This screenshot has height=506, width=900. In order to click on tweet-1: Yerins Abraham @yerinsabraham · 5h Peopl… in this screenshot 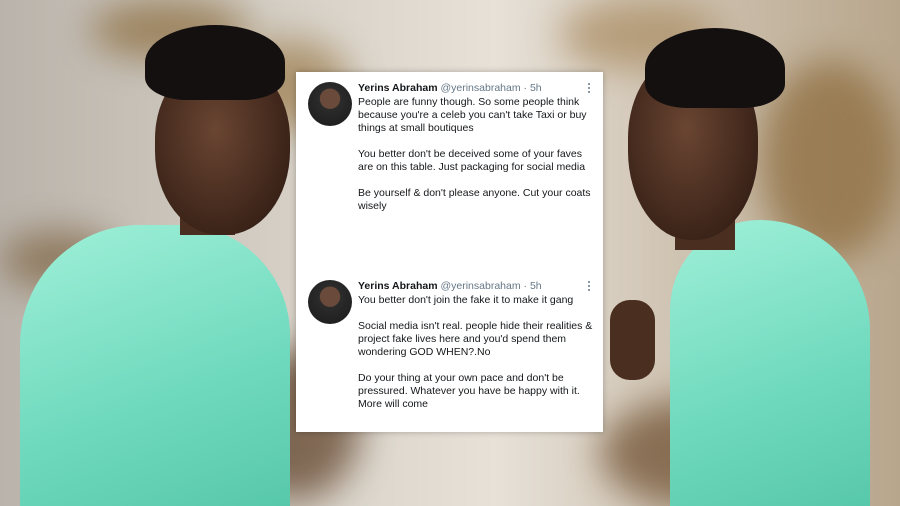, I will do `click(449, 167)`.